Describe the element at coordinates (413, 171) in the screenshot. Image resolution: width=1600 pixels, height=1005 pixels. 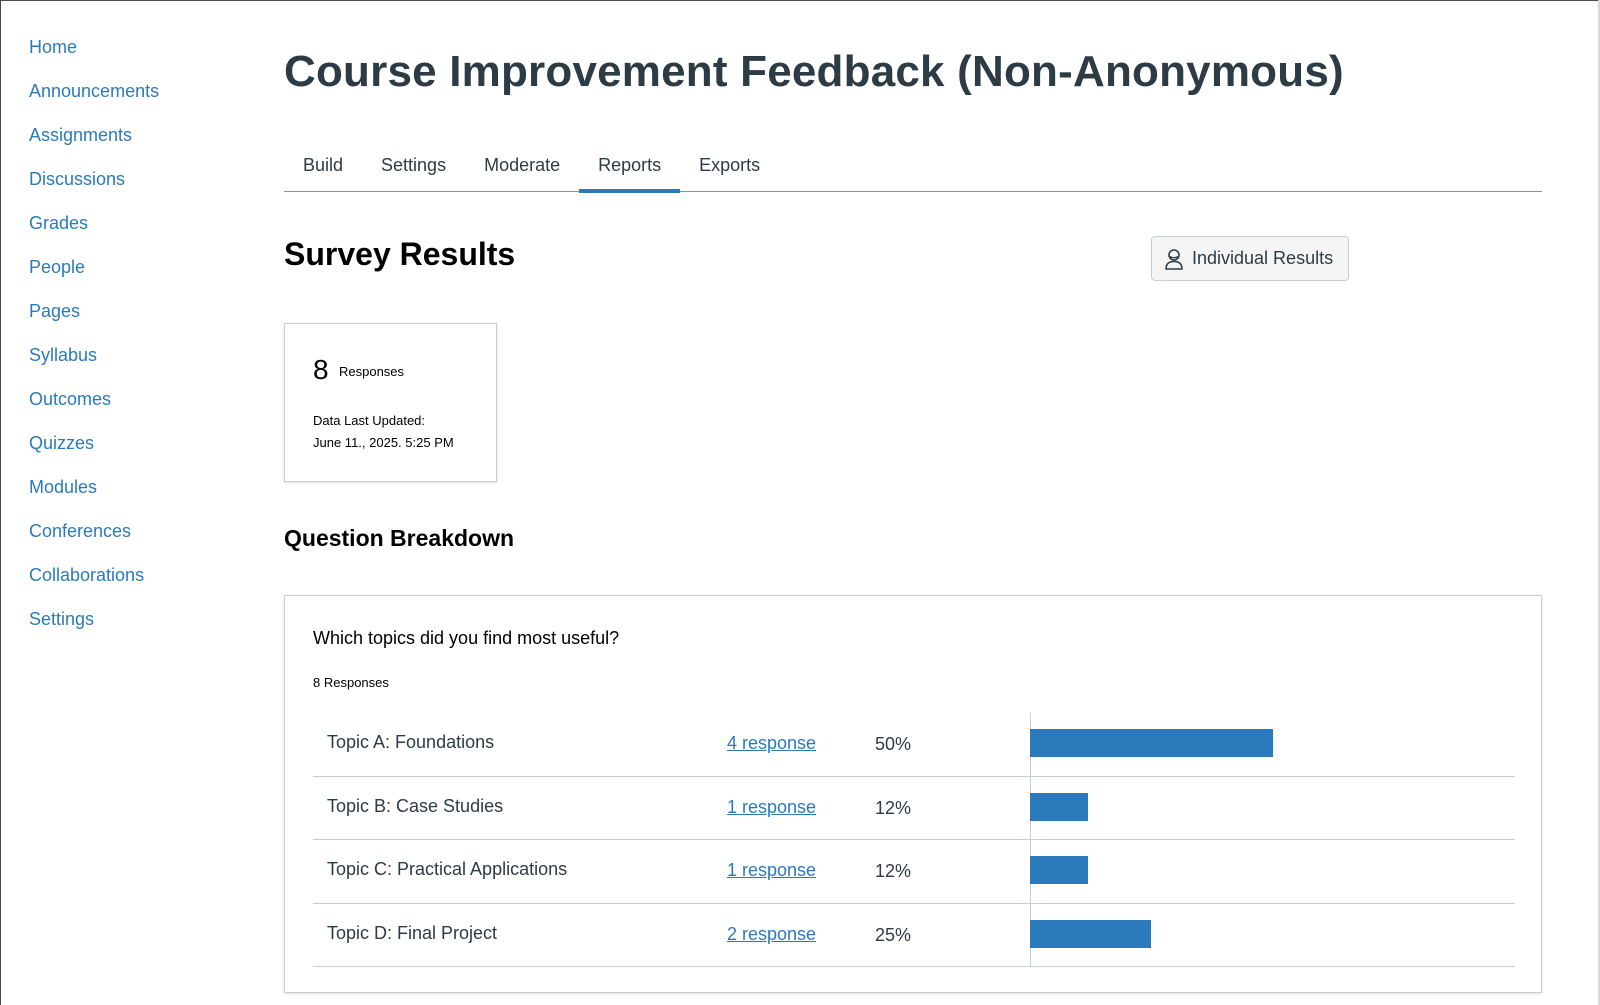
I see `tab-settings: Settings` at that location.